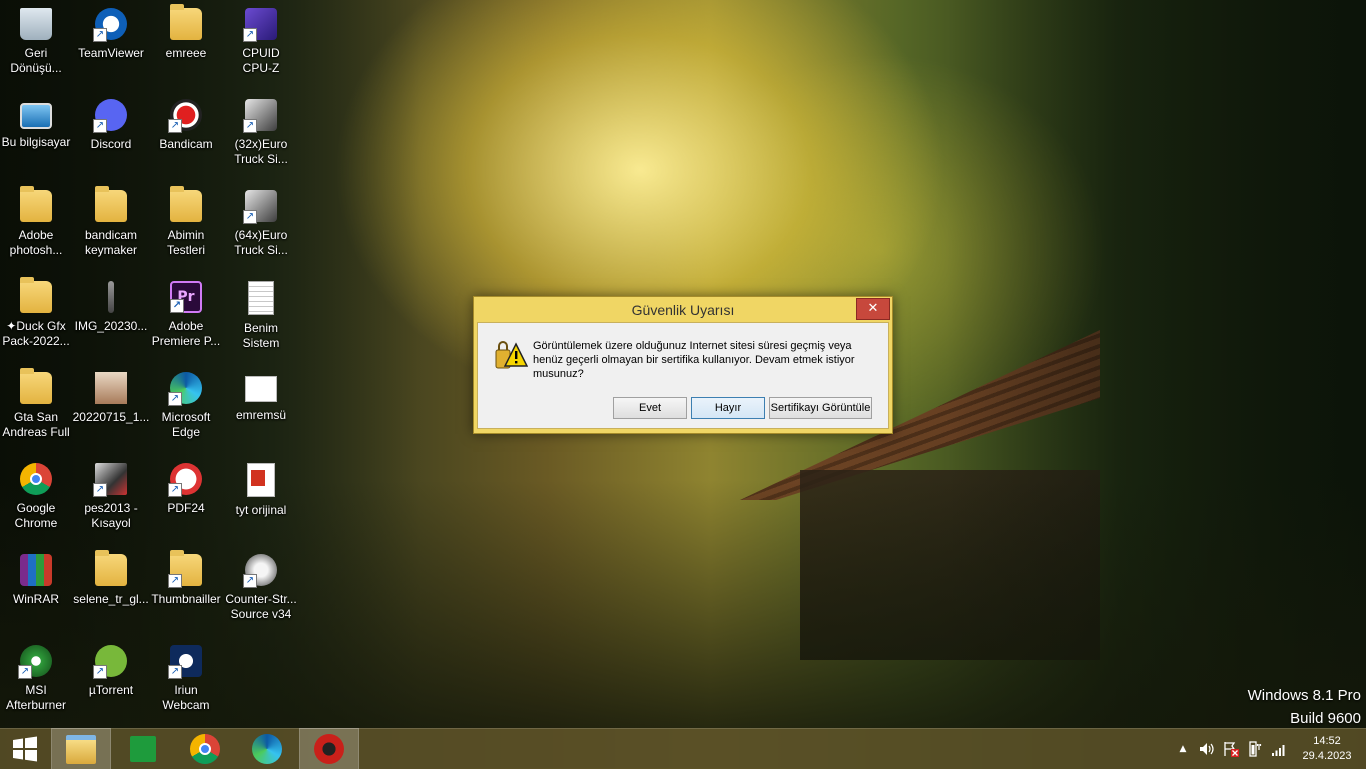  What do you see at coordinates (650, 408) in the screenshot?
I see `yes-button: Evet` at bounding box center [650, 408].